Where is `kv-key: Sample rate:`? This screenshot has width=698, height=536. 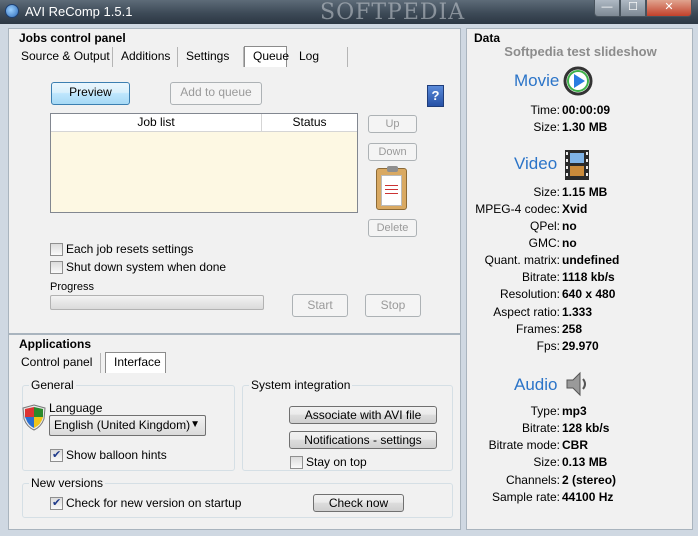 kv-key: Sample rate: is located at coordinates (525, 497).